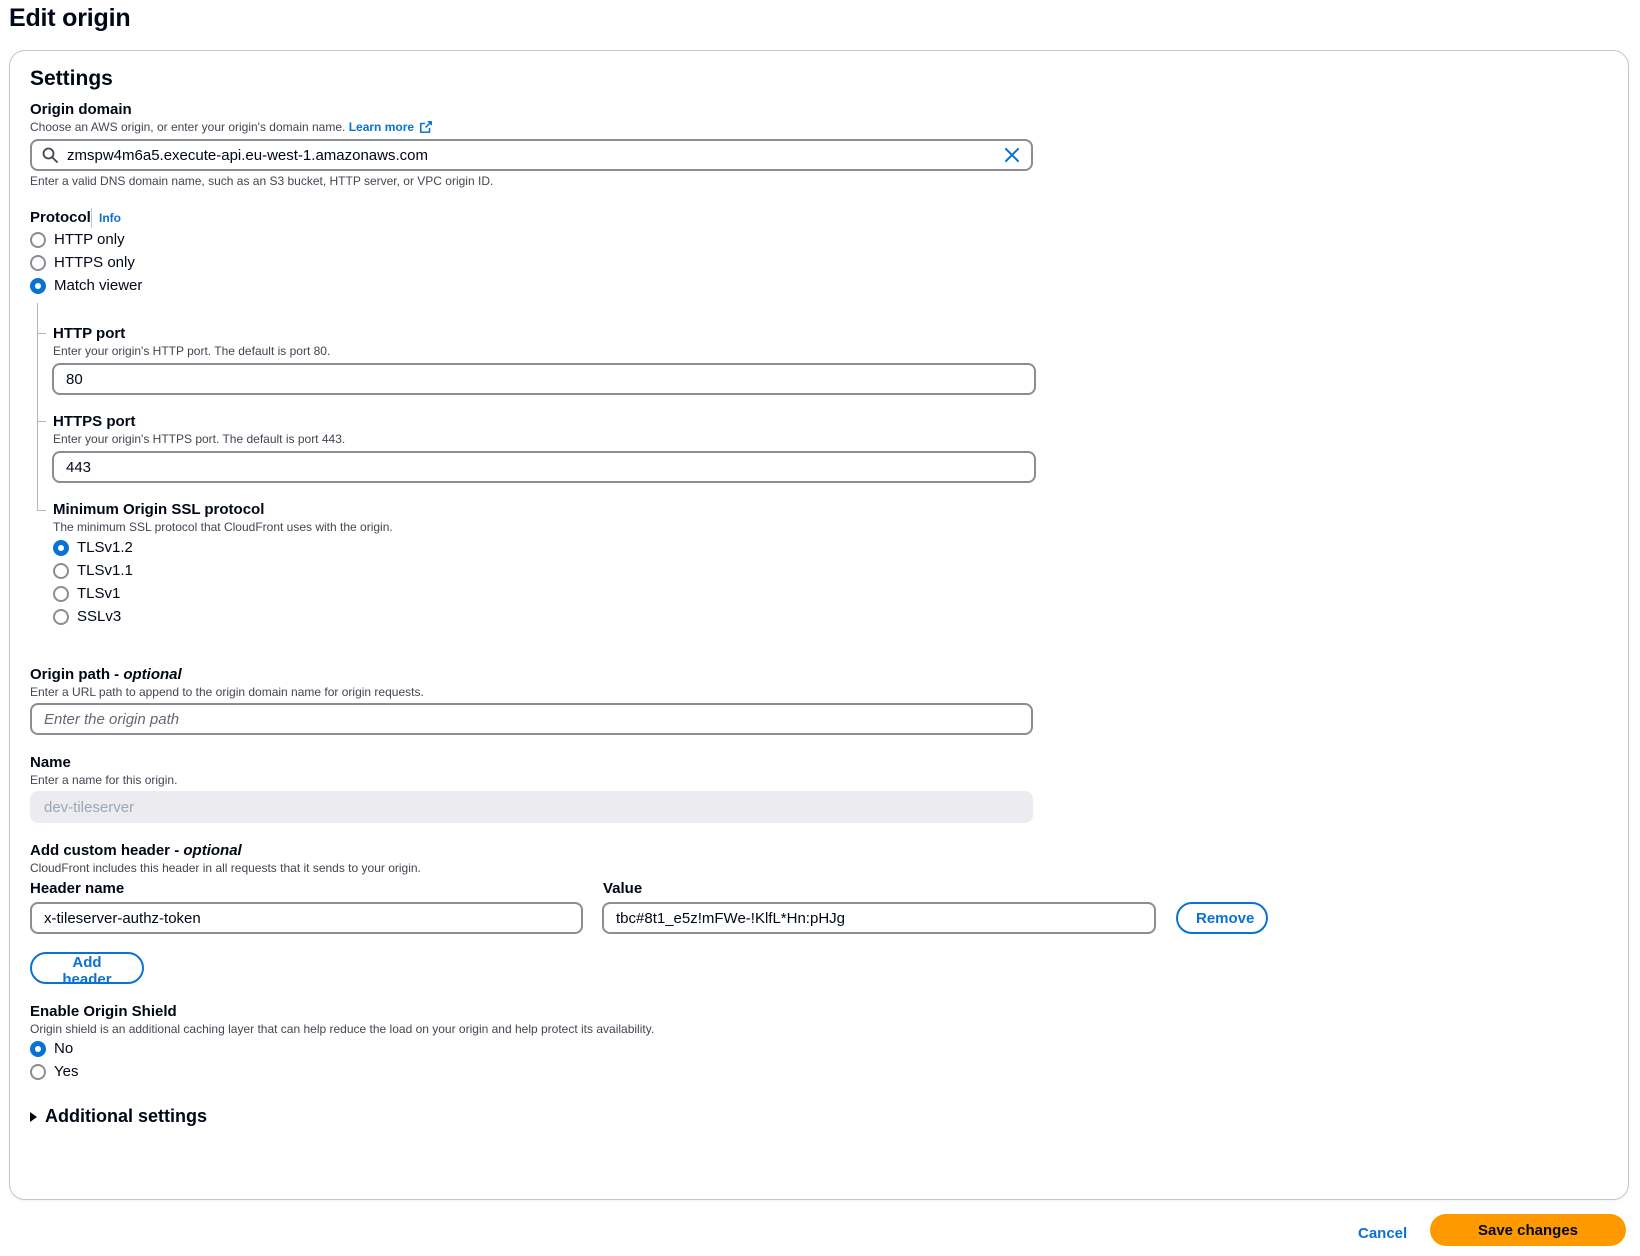  Describe the element at coordinates (70, 674) in the screenshot. I see `origin-path-label-text: Origin path` at that location.